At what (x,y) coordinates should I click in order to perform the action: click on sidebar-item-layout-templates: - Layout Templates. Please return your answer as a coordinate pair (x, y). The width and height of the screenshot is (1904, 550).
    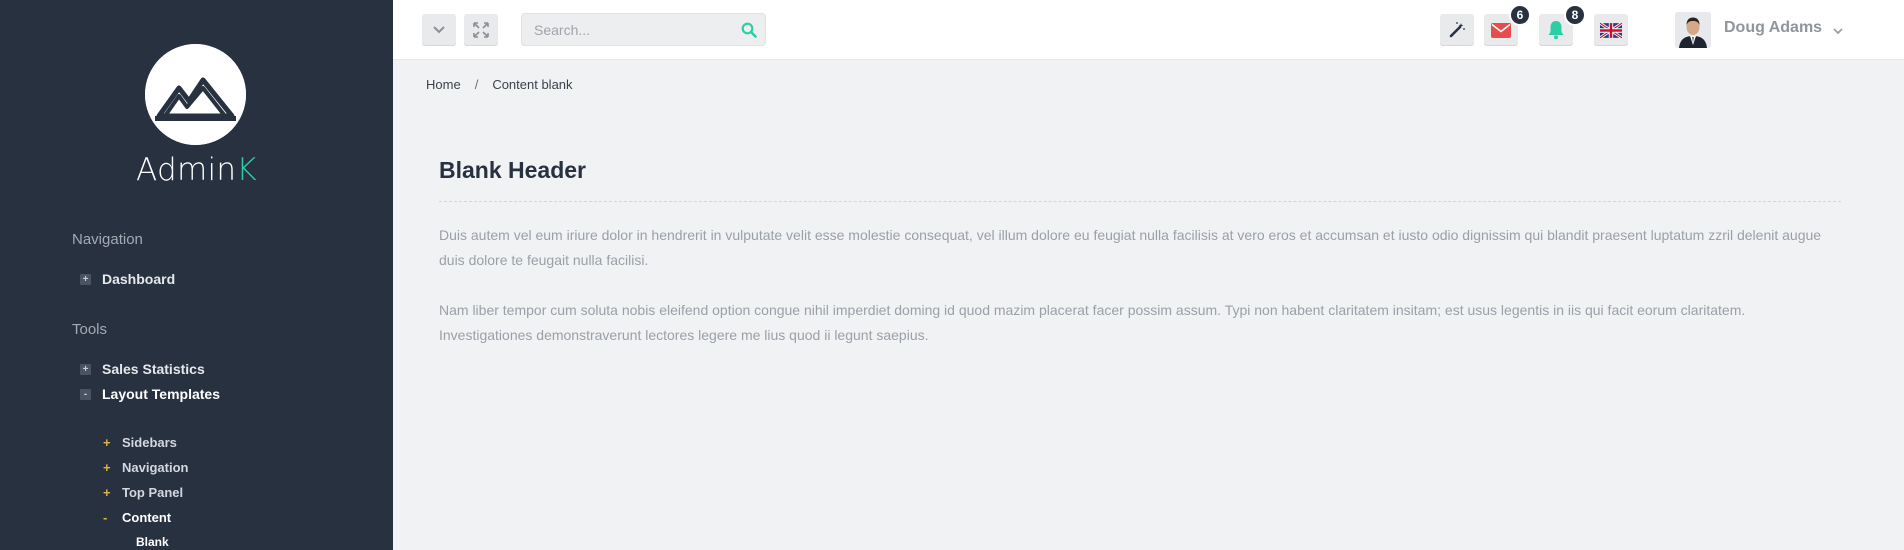
    Looking at the image, I should click on (150, 394).